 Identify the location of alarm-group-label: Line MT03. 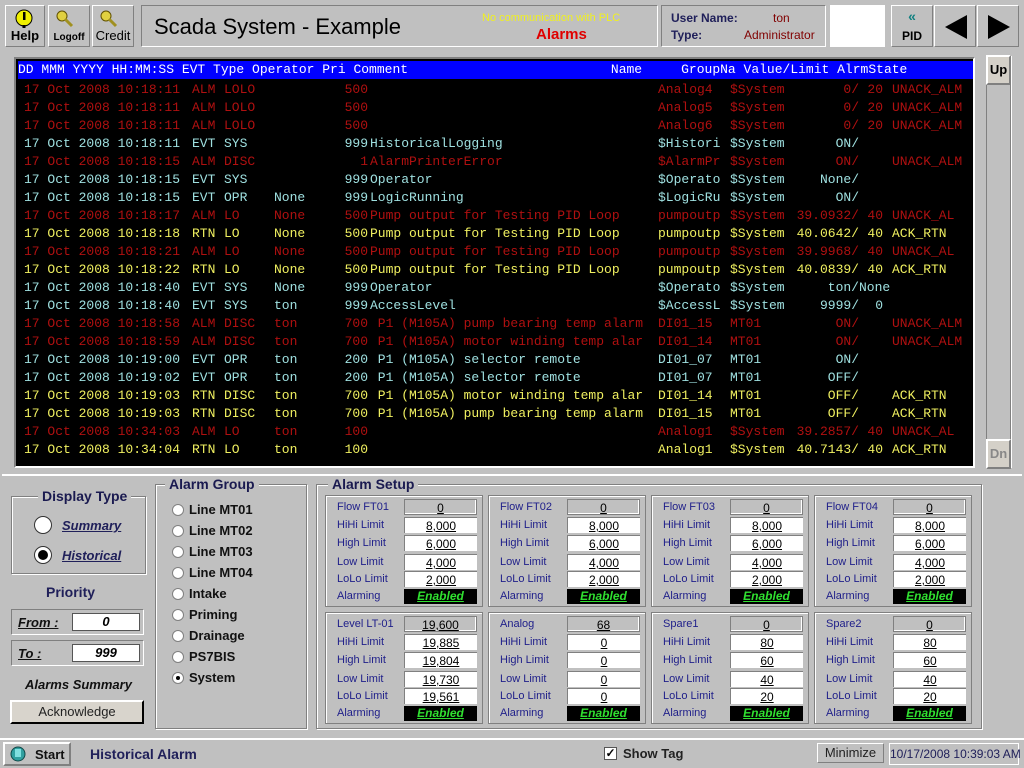
(221, 551).